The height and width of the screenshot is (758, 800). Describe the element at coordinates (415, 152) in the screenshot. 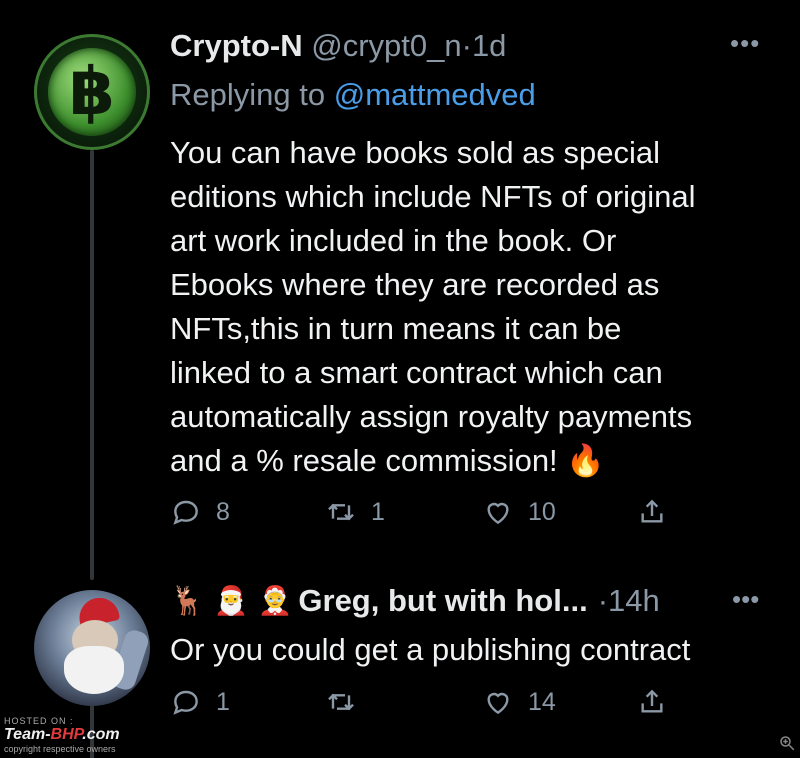

I see `tweet-text-line: You can have books sold as special` at that location.